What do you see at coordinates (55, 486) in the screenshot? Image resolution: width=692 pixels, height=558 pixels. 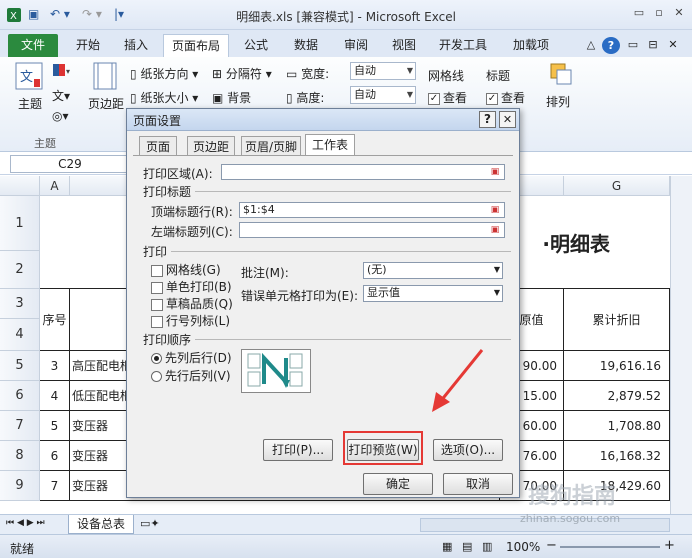 I see `row-no-cell: 7` at bounding box center [55, 486].